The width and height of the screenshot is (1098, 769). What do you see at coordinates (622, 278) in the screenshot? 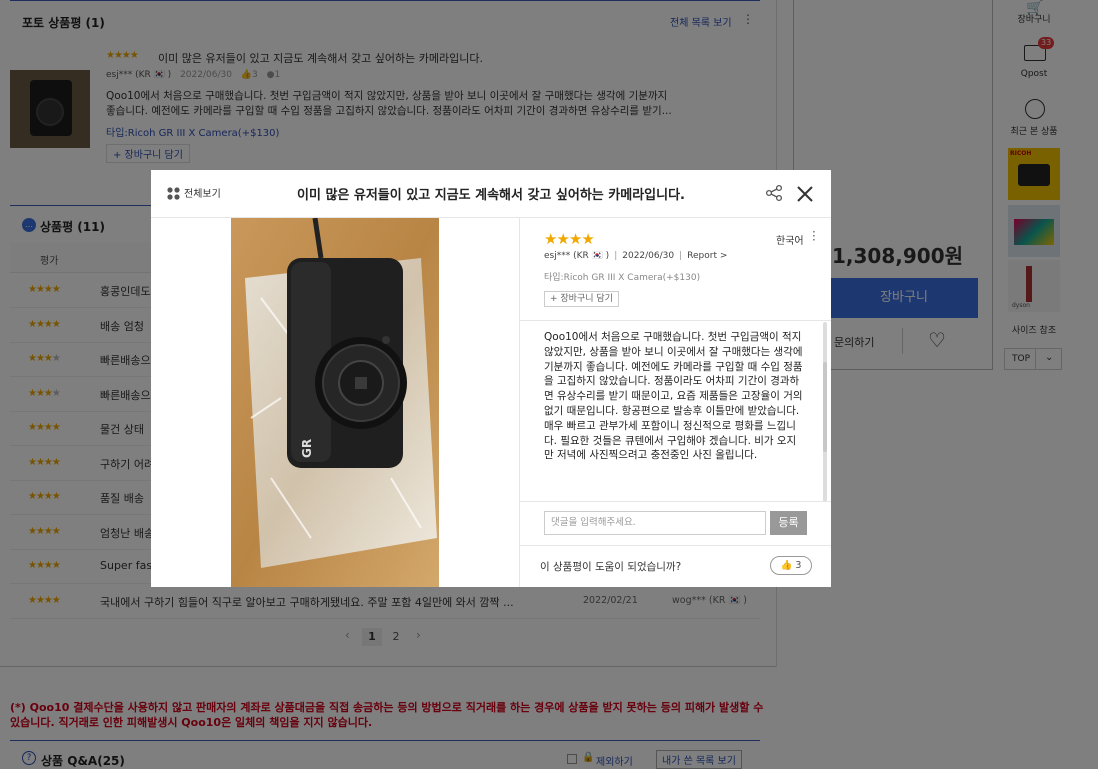
I see `review-option-type: 타입:Ricoh GR III X Camera(+$130)` at bounding box center [622, 278].